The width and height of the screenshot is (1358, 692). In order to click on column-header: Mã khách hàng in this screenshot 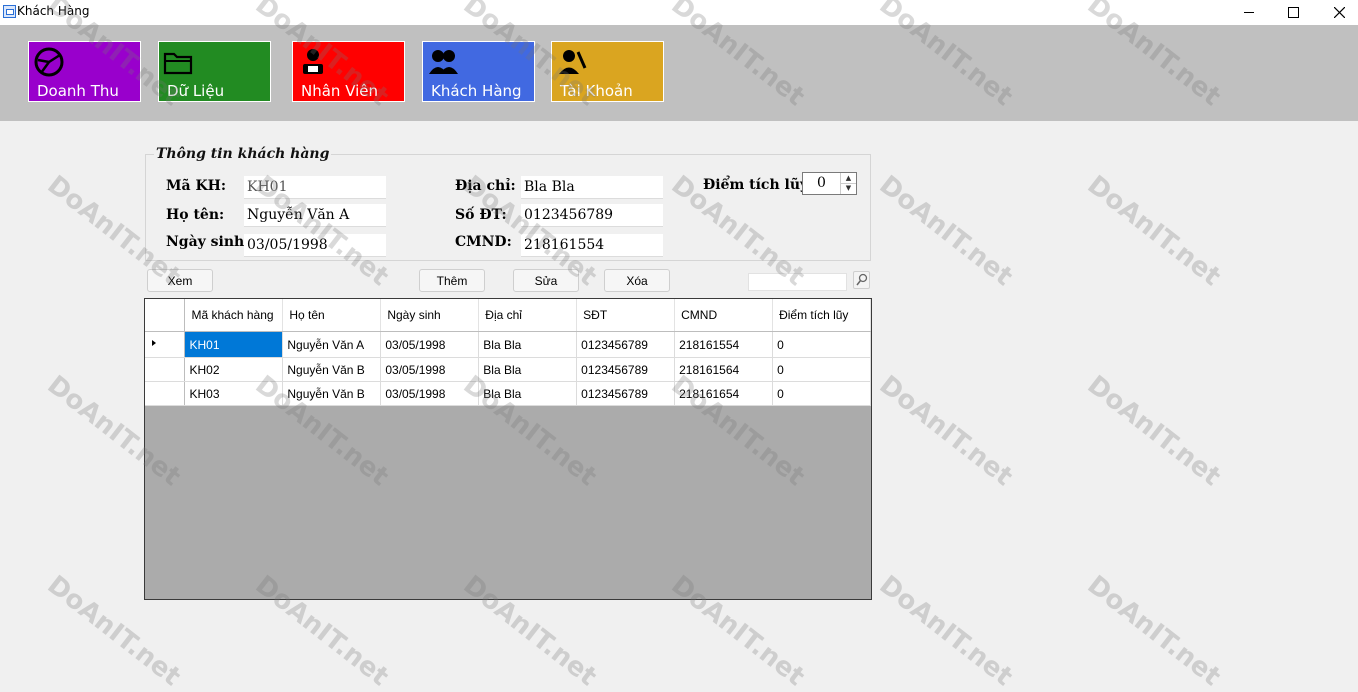, I will do `click(234, 315)`.